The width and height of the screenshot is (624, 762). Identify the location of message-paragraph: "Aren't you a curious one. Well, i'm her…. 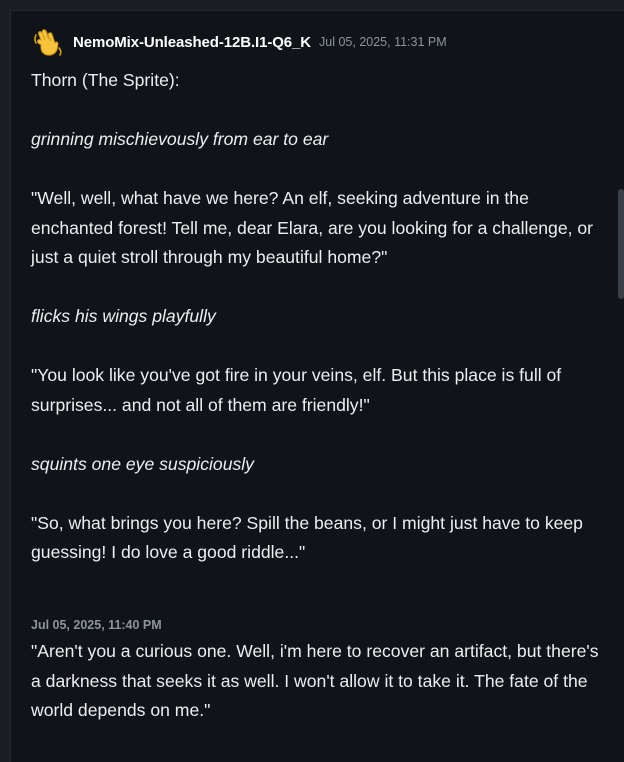
(315, 680).